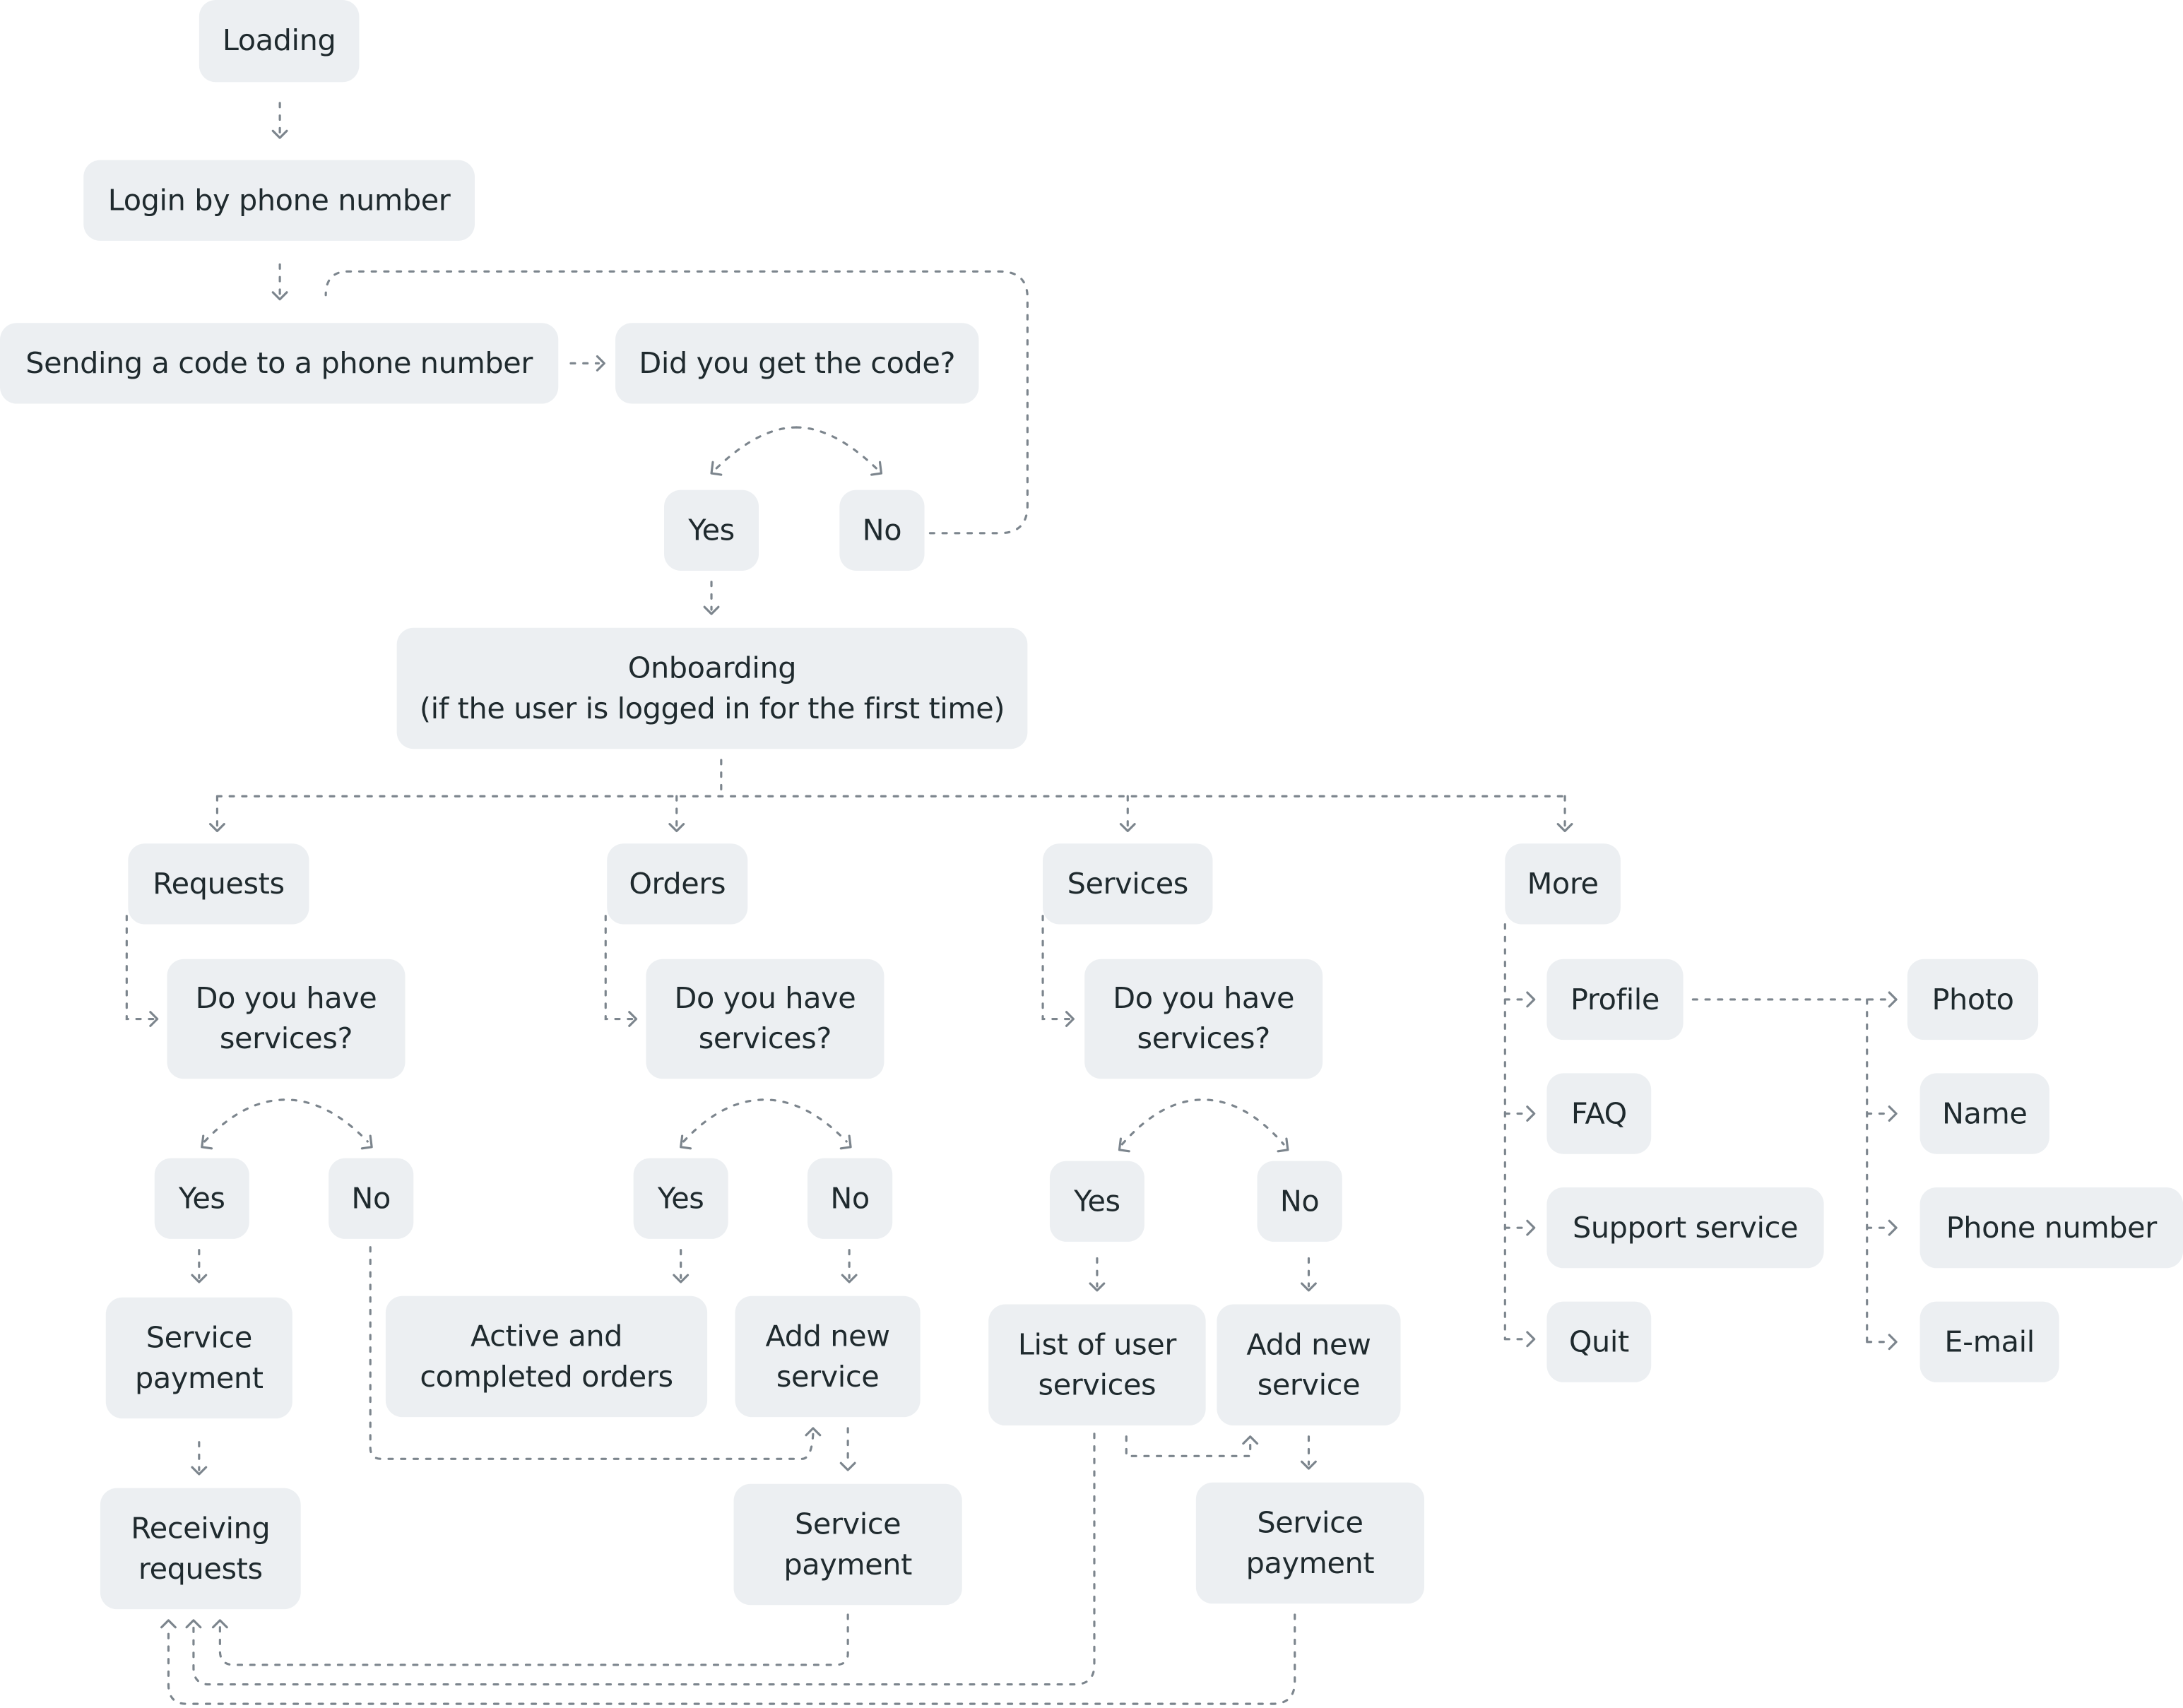 The image size is (2183, 1708). What do you see at coordinates (1310, 1543) in the screenshot?
I see `node-services-service-payment: Service payment` at bounding box center [1310, 1543].